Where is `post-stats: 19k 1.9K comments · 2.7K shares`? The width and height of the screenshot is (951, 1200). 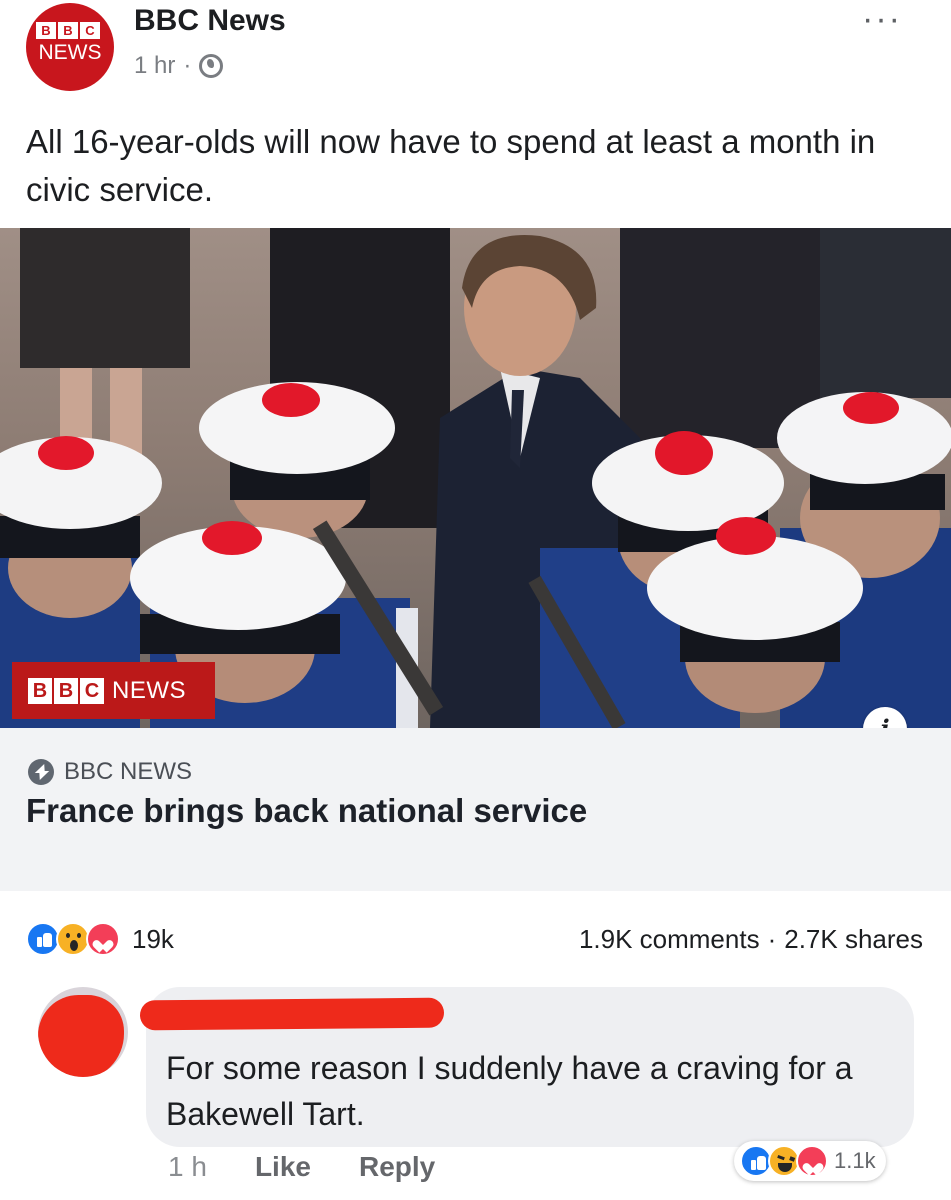
post-stats: 19k 1.9K comments · 2.7K shares is located at coordinates (475, 940).